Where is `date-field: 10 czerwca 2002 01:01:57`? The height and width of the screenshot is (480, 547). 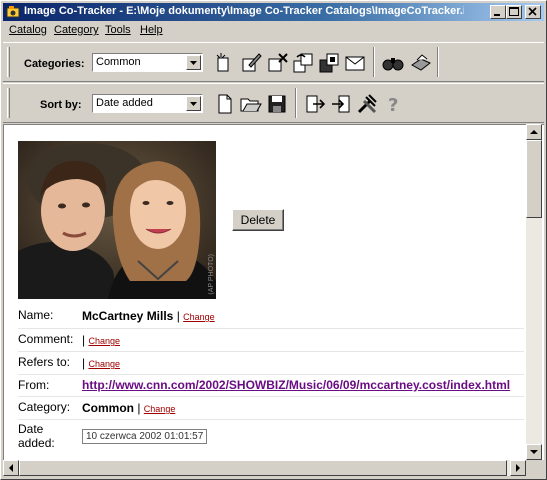
date-field: 10 czerwca 2002 01:01:57 is located at coordinates (145, 436).